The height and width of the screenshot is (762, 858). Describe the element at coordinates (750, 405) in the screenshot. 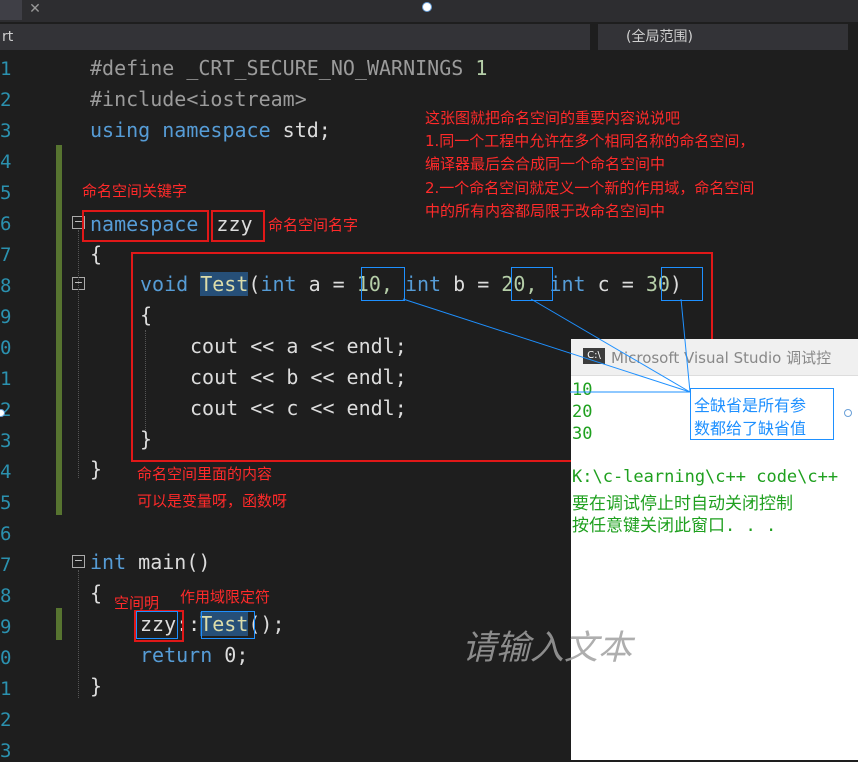

I see `annotation-defaults: 全缺省是所有参` at that location.